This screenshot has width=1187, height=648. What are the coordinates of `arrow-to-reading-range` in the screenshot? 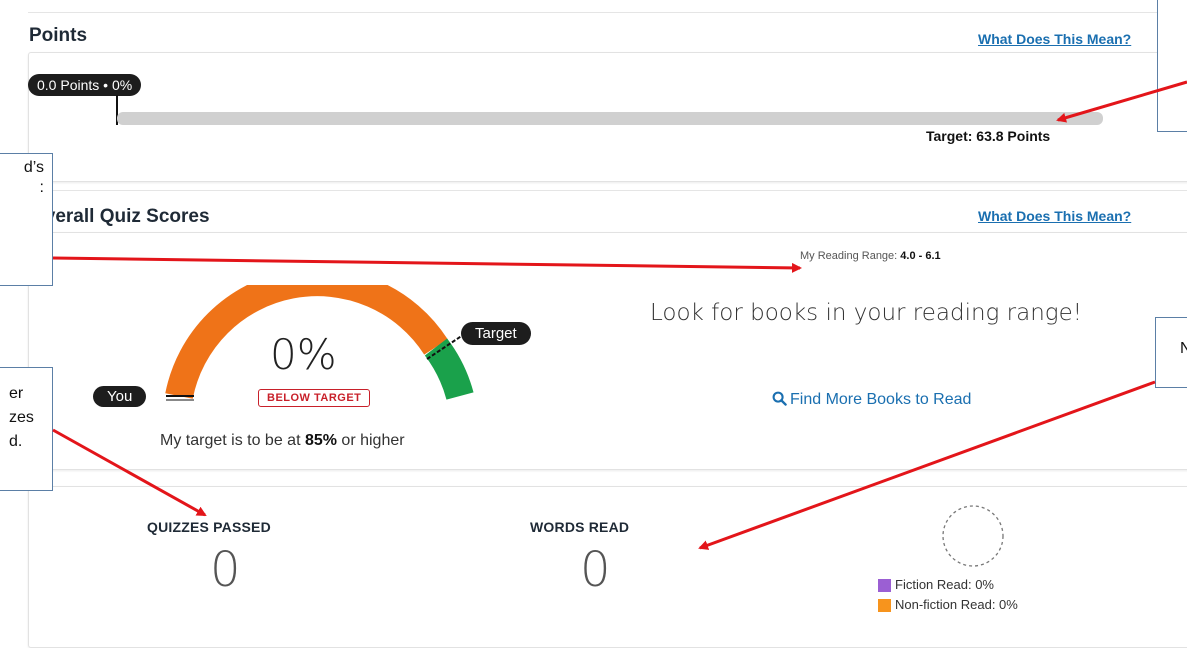 It's located at (427, 264).